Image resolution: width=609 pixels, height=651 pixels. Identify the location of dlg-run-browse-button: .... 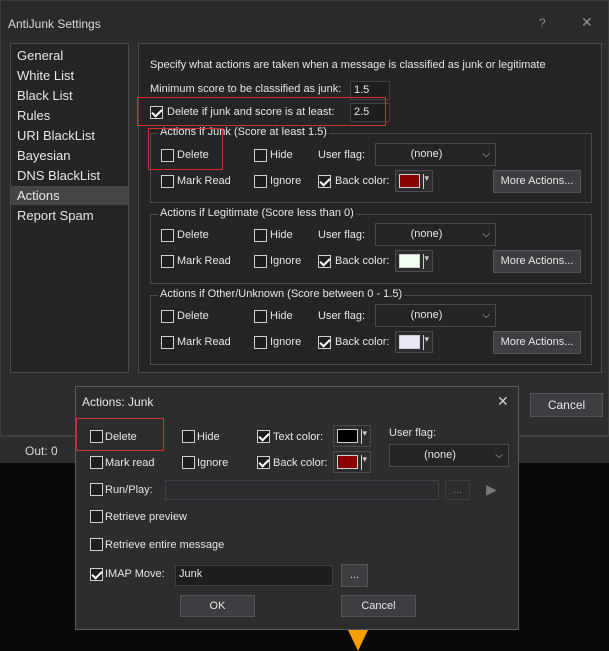
(457, 490).